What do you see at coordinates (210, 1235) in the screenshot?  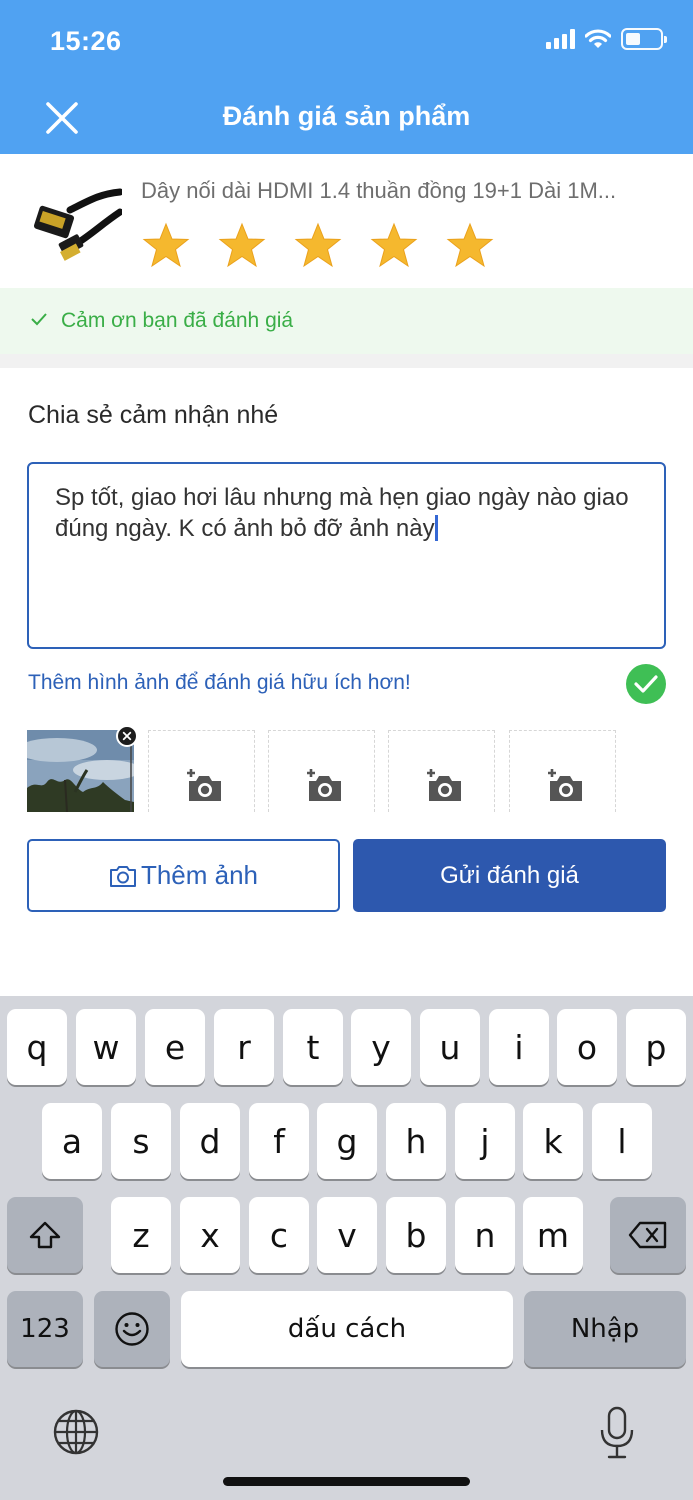 I see `key-x: x` at bounding box center [210, 1235].